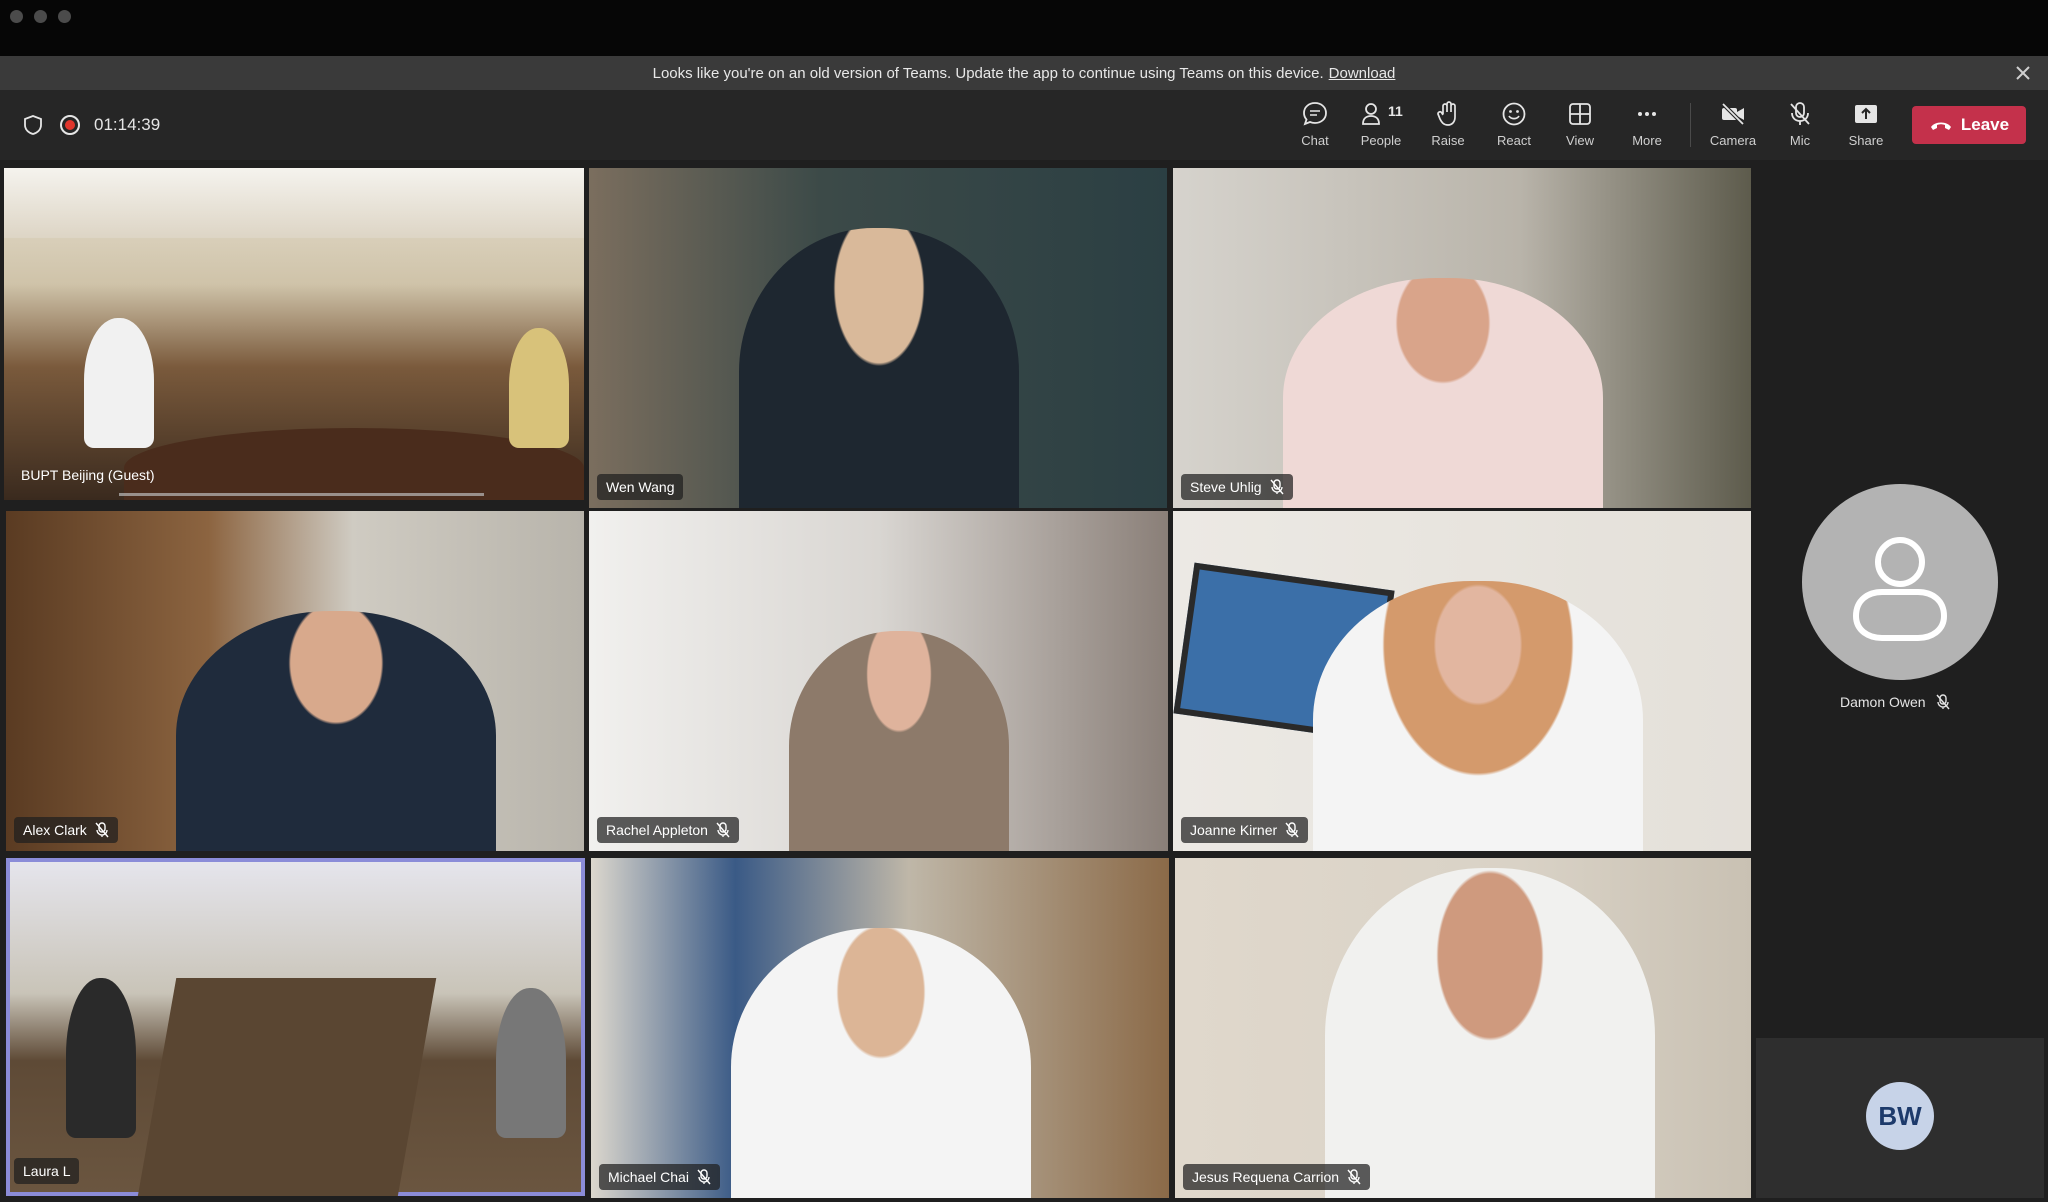 The image size is (2048, 1202). Describe the element at coordinates (1690, 125) in the screenshot. I see `toolbar-divider` at that location.